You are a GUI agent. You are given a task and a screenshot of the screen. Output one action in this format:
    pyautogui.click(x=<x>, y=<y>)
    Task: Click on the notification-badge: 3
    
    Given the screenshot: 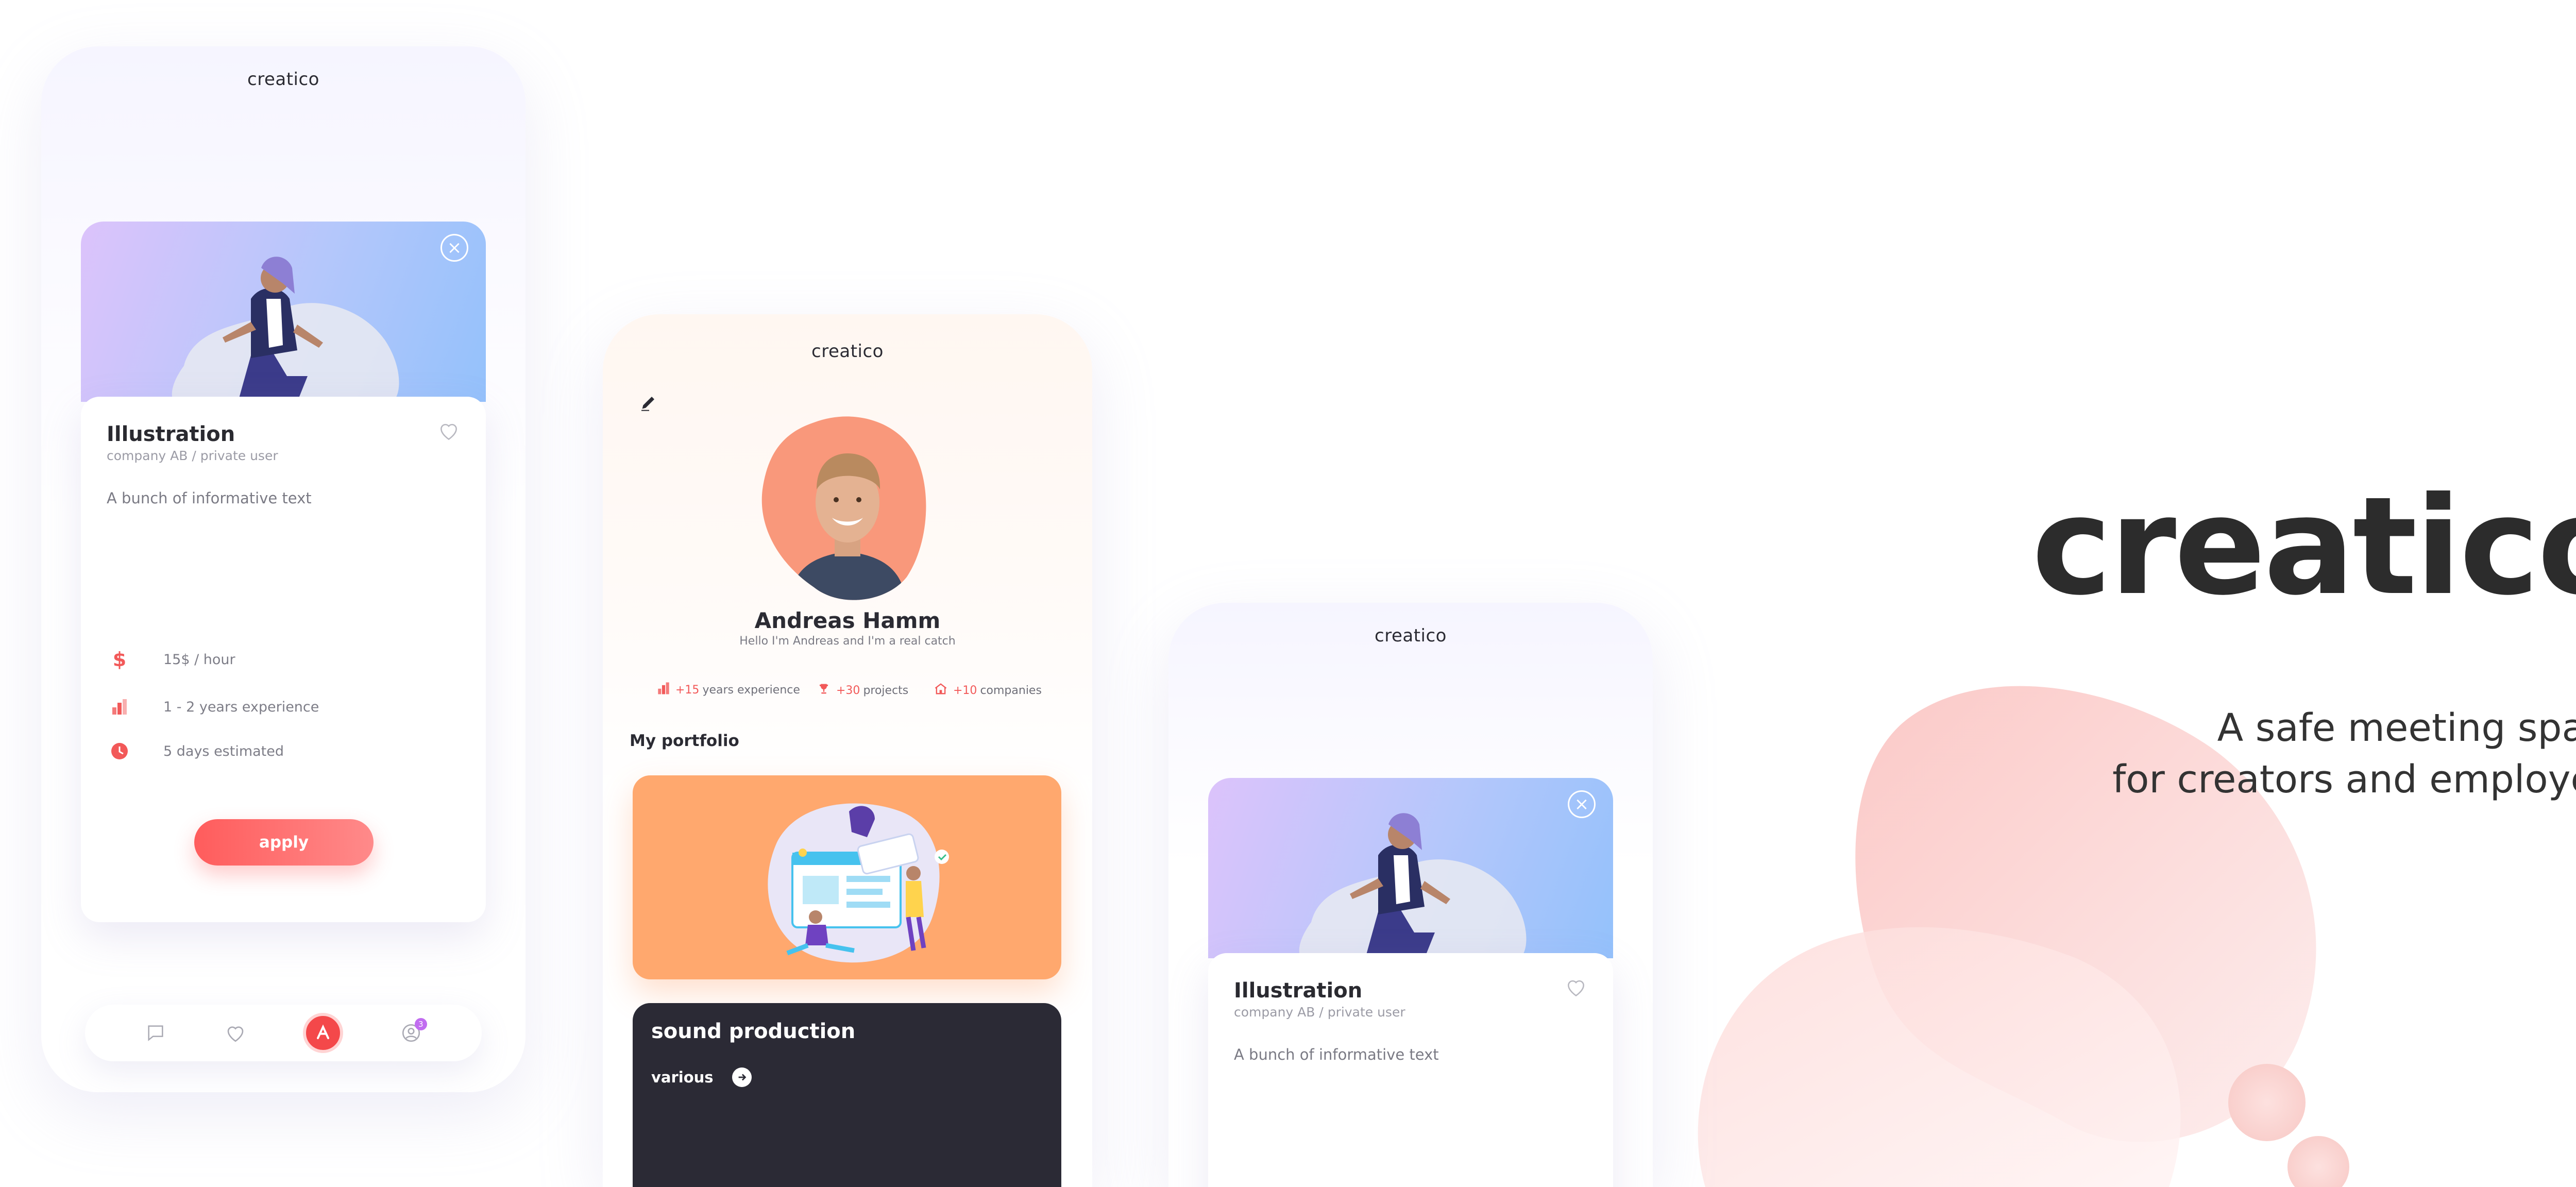 What is the action you would take?
    pyautogui.click(x=420, y=1024)
    